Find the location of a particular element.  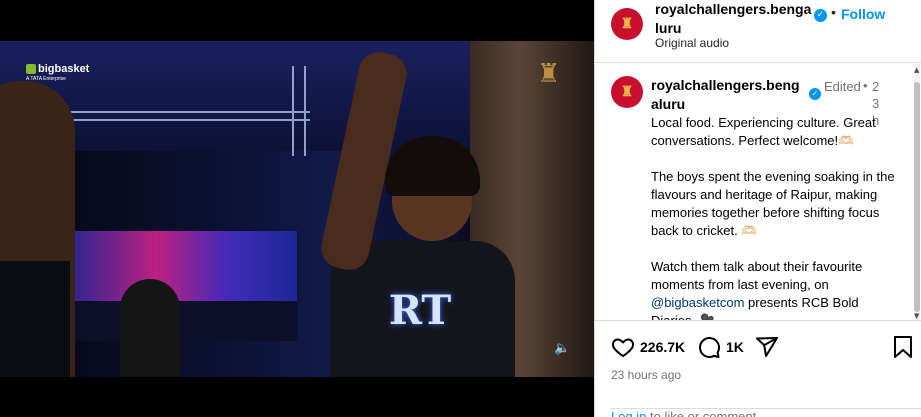

caption-scrollbar: ▲ ▼ is located at coordinates (917, 192).